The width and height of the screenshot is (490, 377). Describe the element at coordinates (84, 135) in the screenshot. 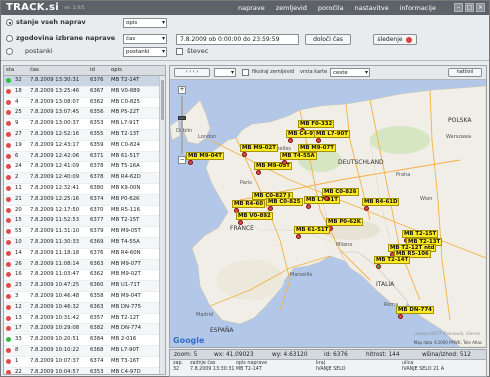

I see `list-item: 27 7.8.2009 12:52:16 6355 MB T2-13T` at that location.